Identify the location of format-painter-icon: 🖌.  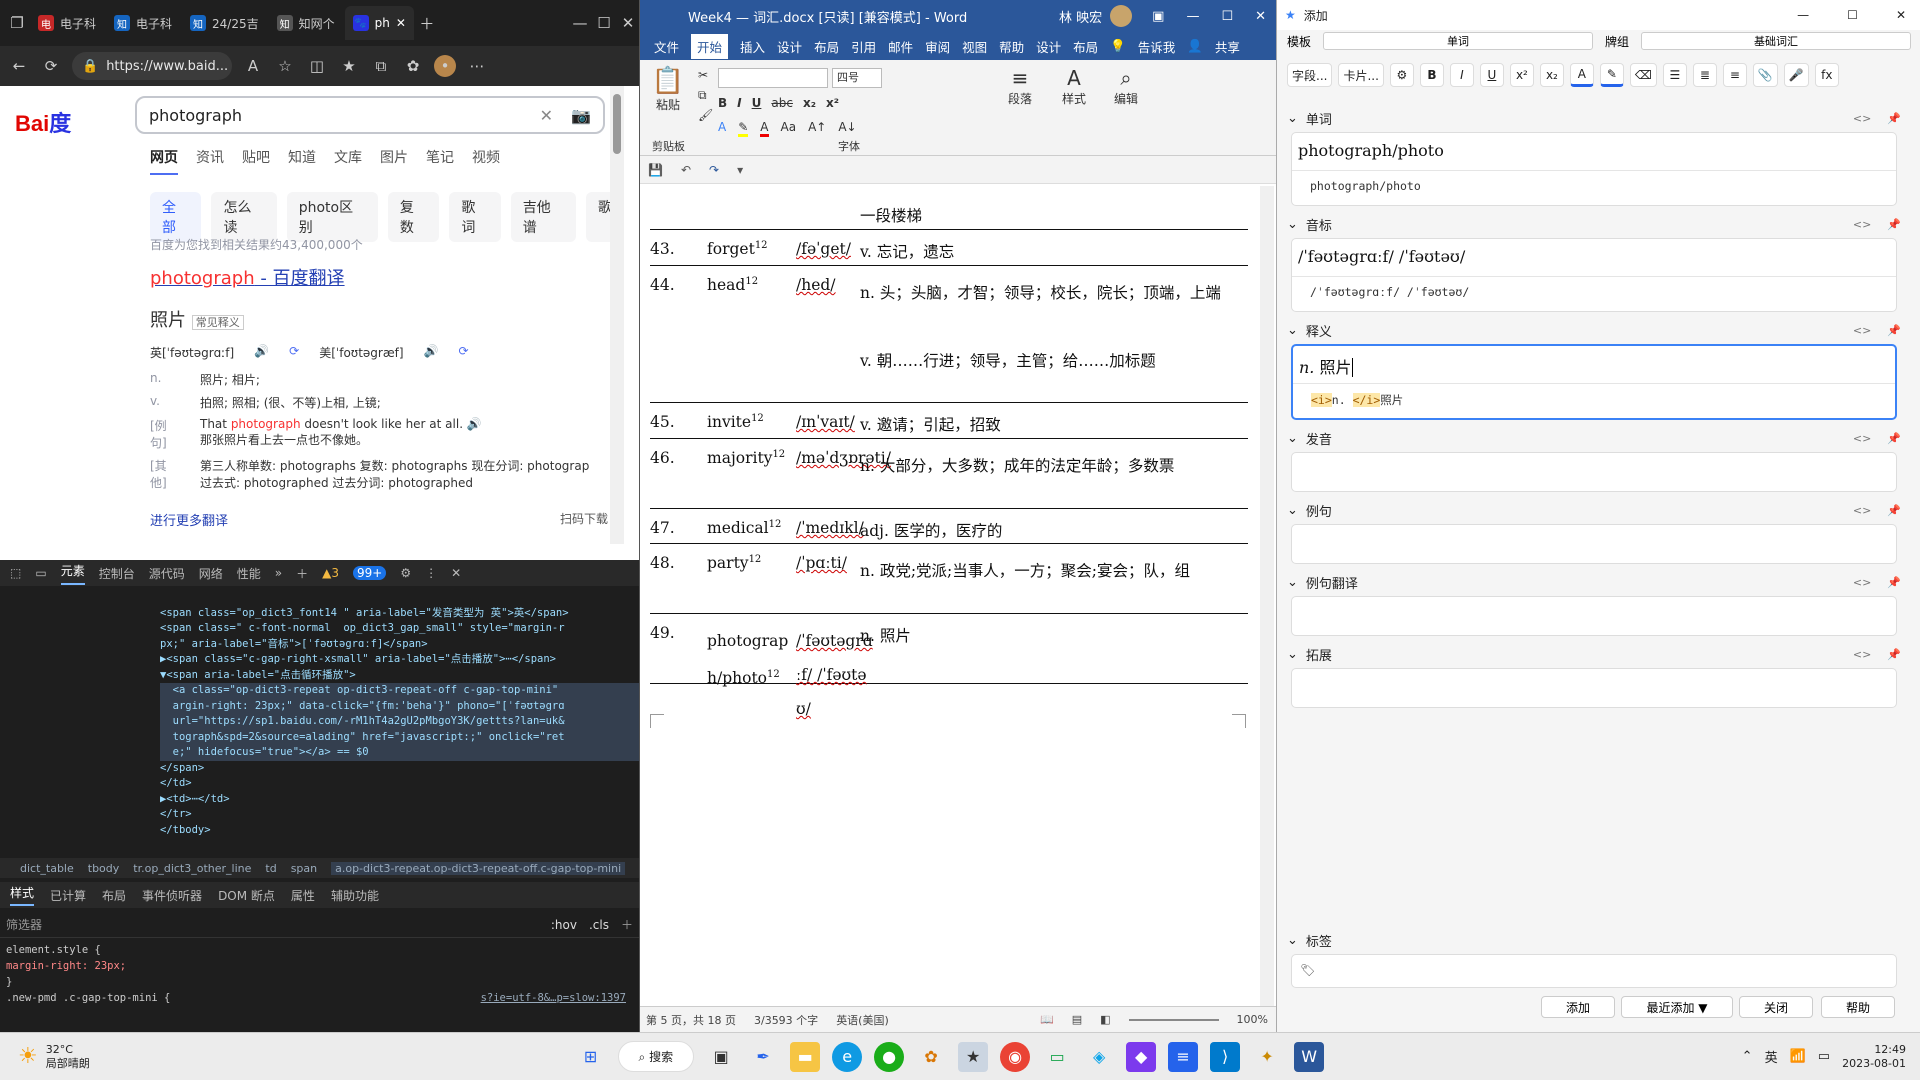
(705, 115).